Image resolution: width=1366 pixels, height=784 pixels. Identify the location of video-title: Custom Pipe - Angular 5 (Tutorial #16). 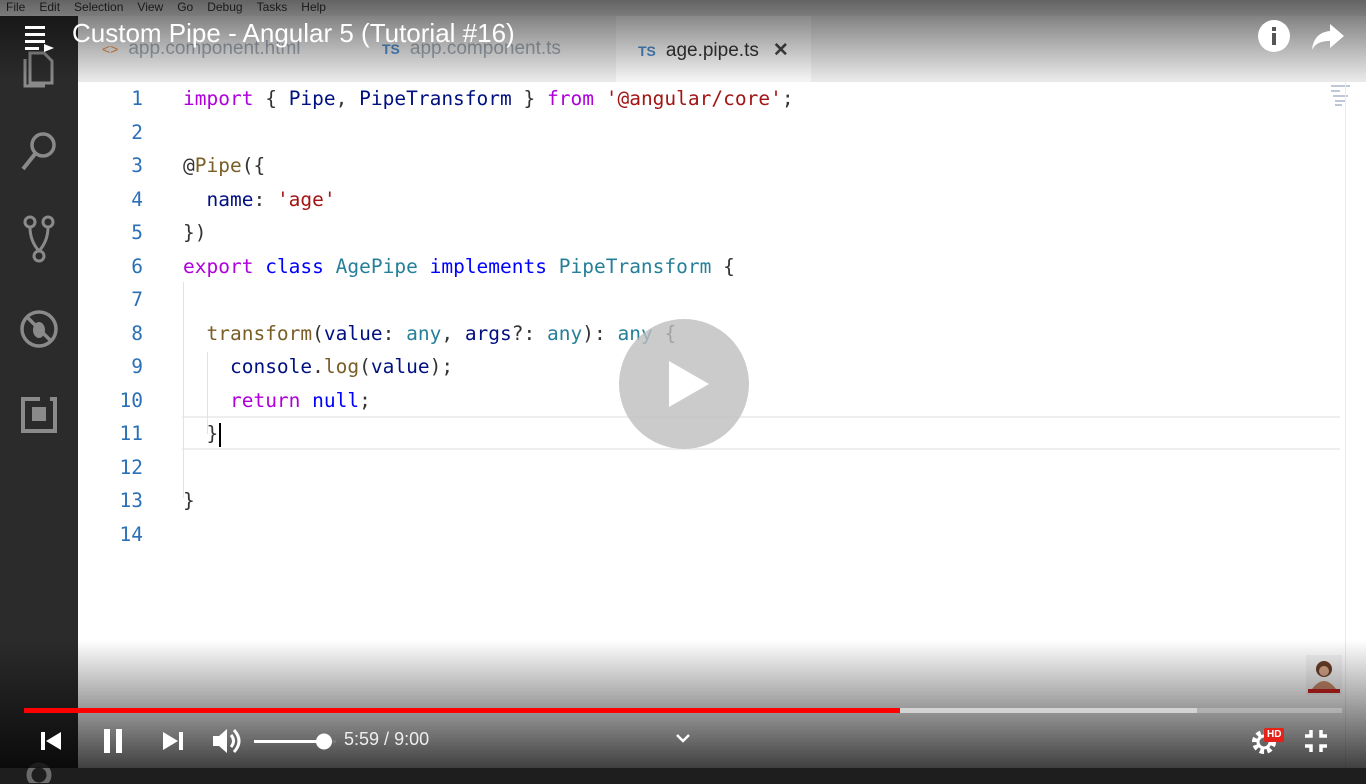
(293, 33).